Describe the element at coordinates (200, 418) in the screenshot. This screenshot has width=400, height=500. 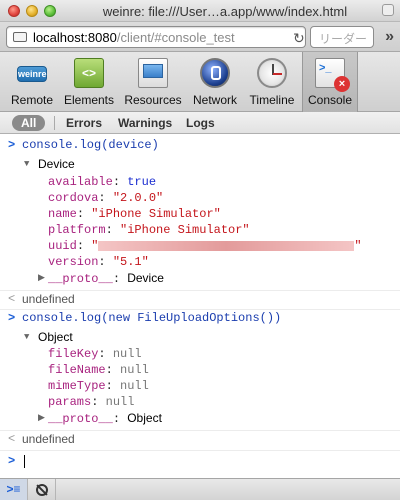
I see `proto-row: ▶ __proto__: Object` at that location.